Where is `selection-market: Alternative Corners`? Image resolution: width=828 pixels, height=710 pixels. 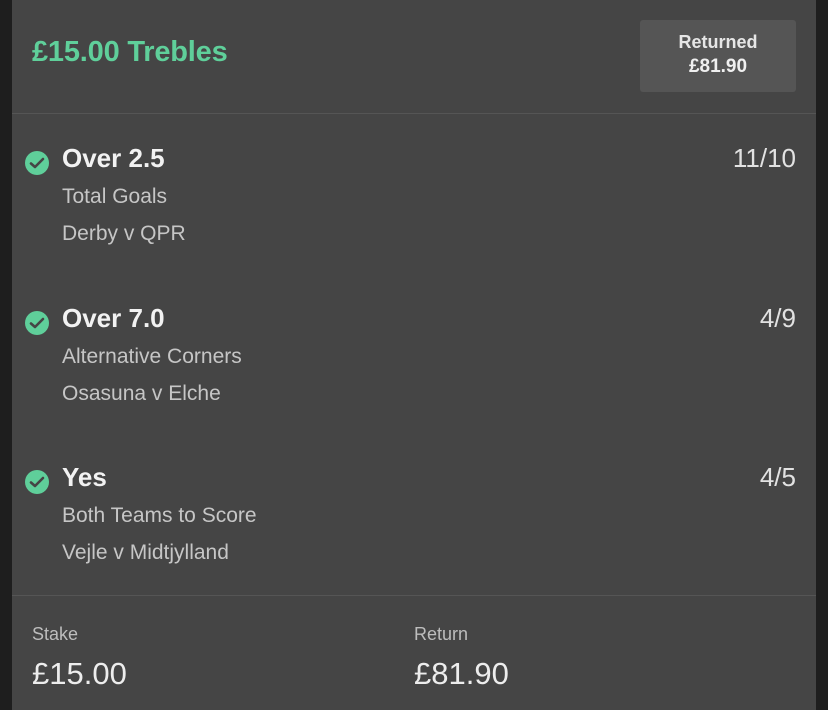
selection-market: Alternative Corners is located at coordinates (152, 356).